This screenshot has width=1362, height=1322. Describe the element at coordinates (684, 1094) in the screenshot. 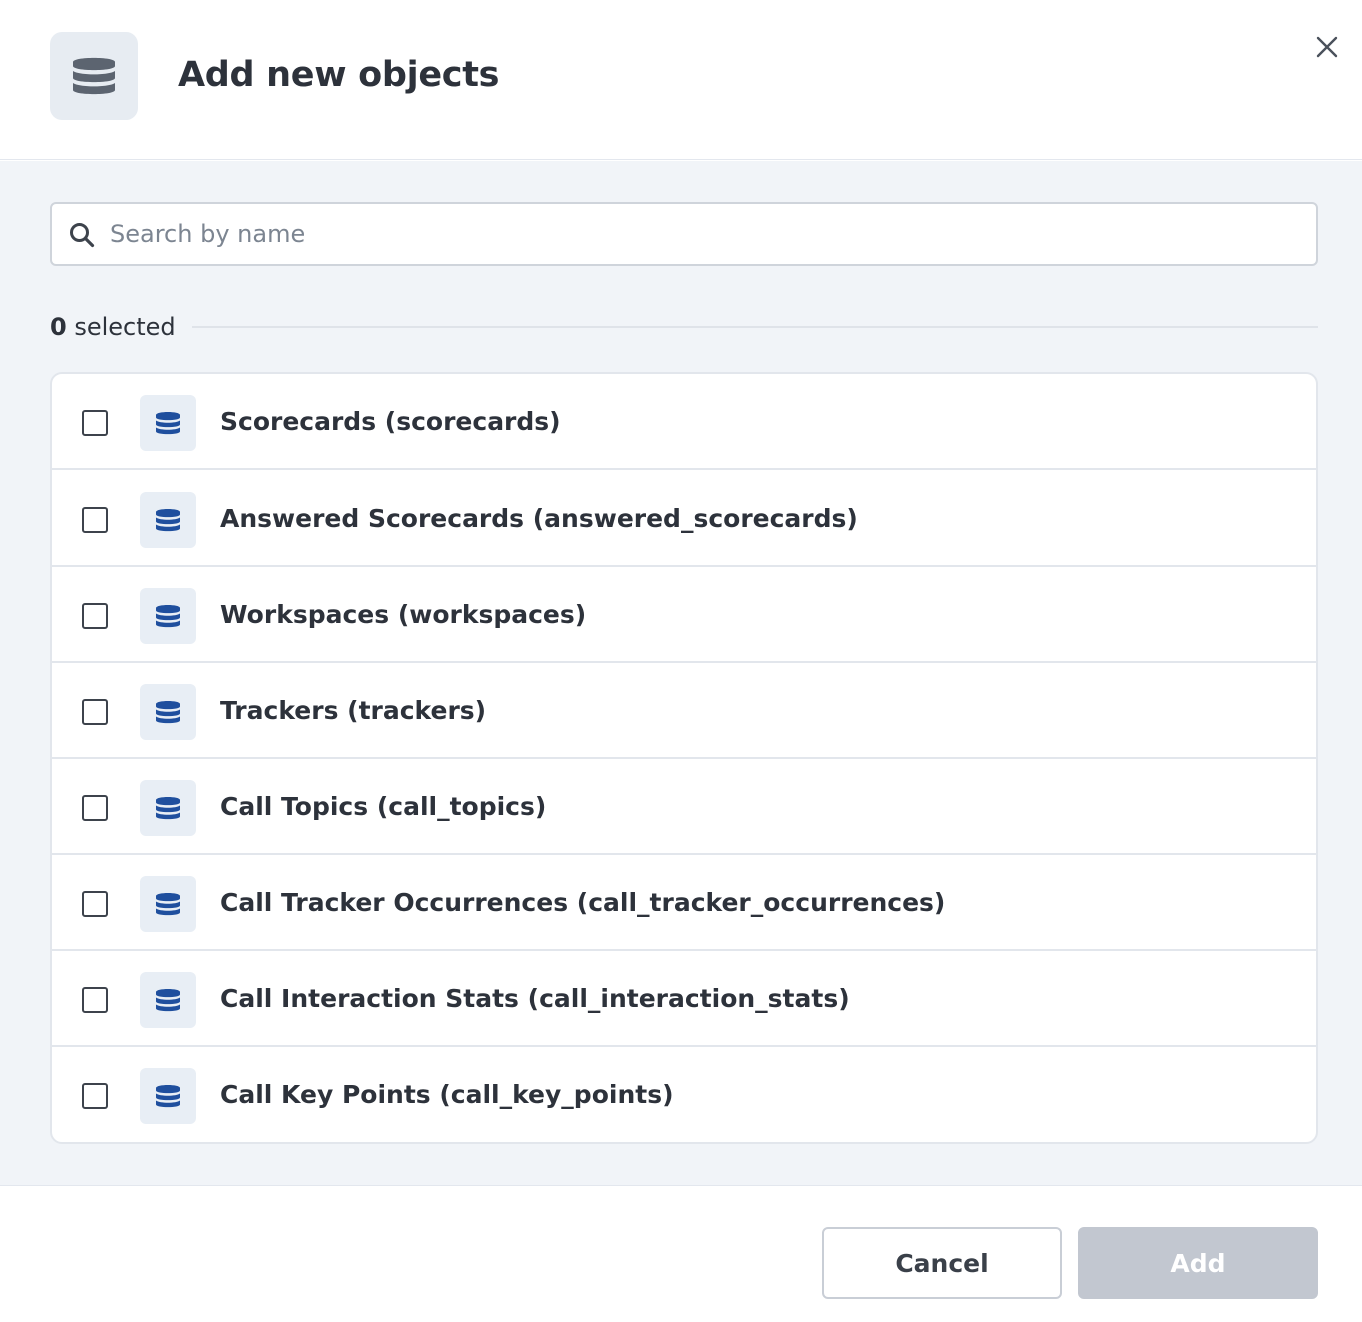

I see `list-item: Call Key Points (call_key_points)` at that location.